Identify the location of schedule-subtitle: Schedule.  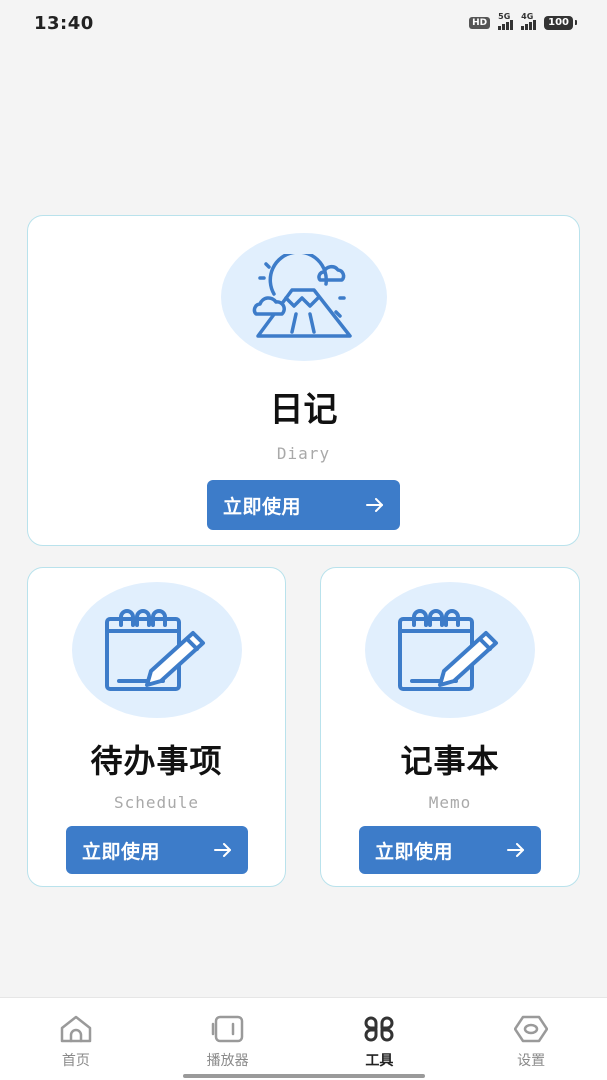
(156, 802).